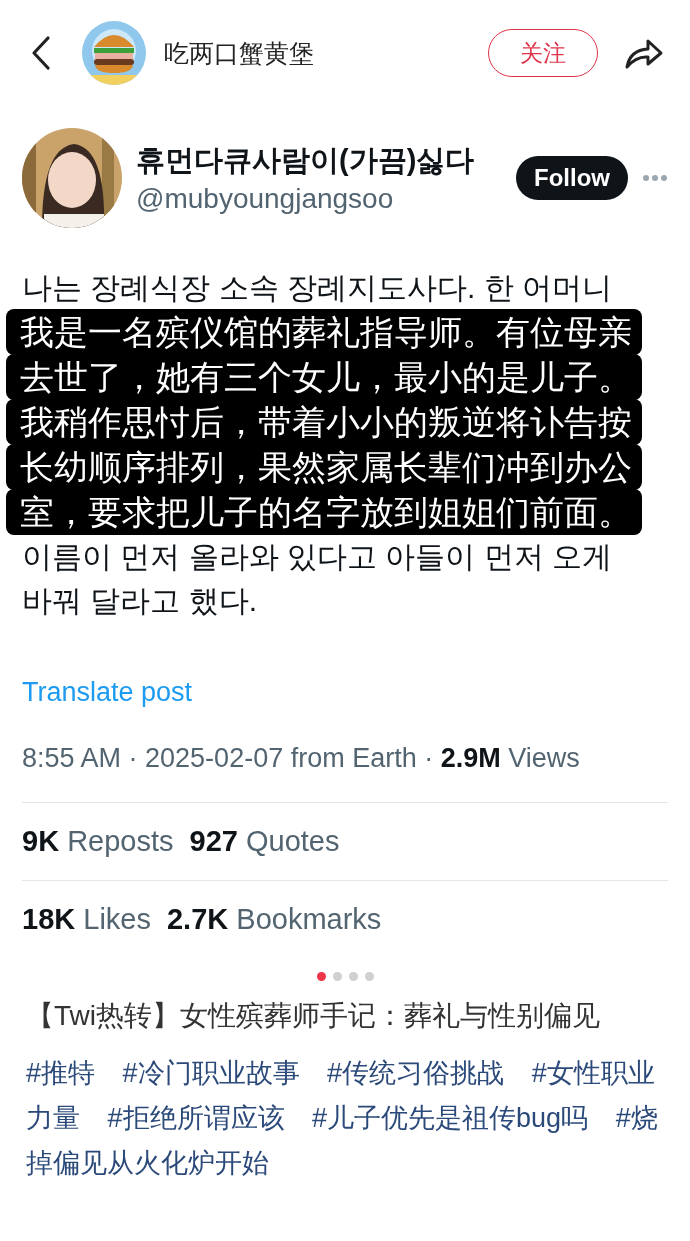 Image resolution: width=690 pixels, height=1241 pixels. Describe the element at coordinates (655, 178) in the screenshot. I see `more-icon` at that location.